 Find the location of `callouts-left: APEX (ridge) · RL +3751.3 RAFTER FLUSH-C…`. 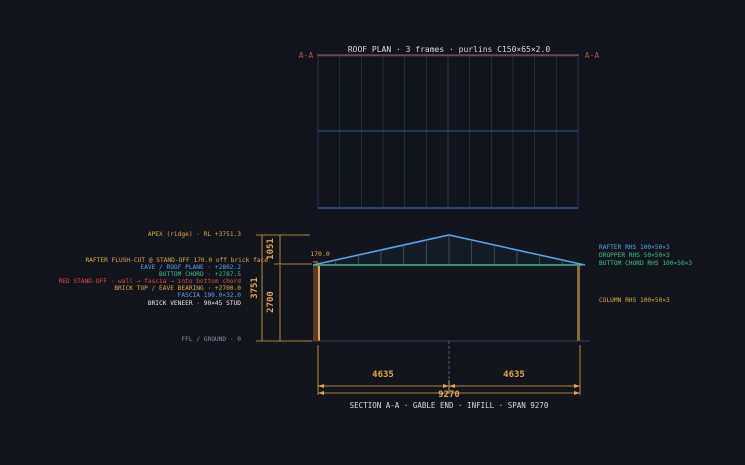

callouts-left: APEX (ridge) · RL +3751.3 RAFTER FLUSH-C… is located at coordinates (163, 287).